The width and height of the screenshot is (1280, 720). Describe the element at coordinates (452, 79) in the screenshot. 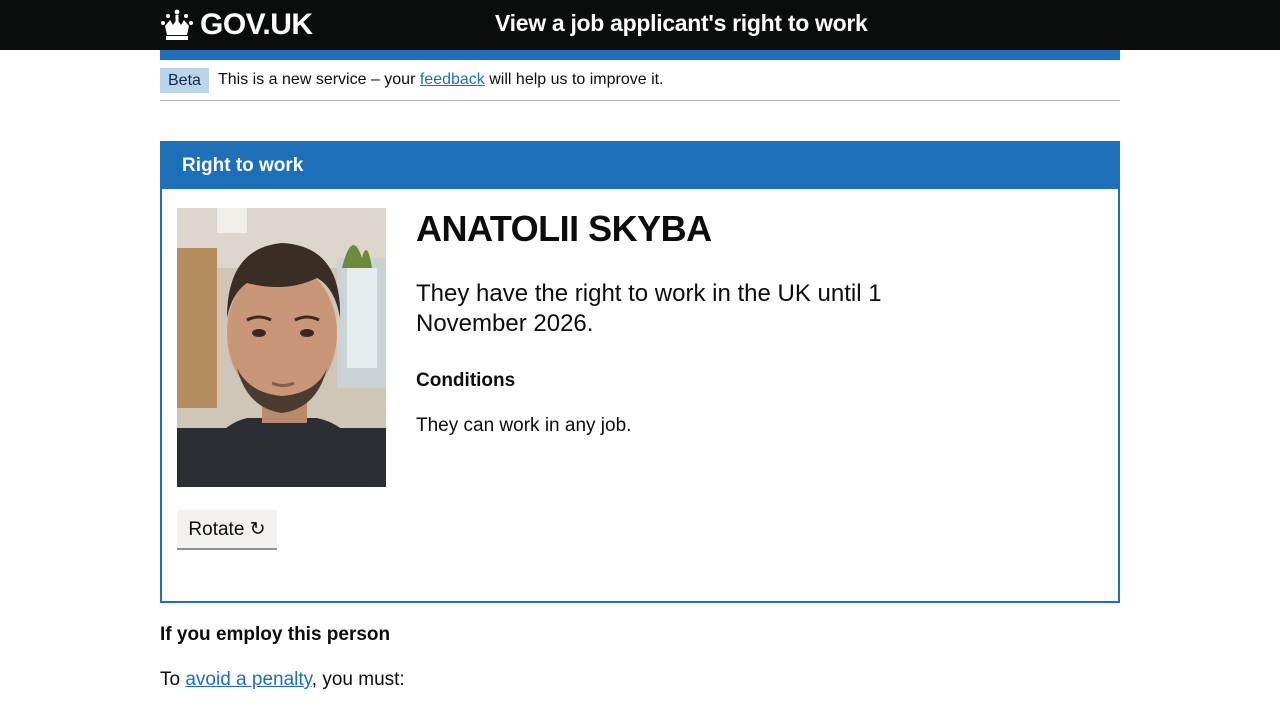

I see `feedback-link: feedback` at that location.